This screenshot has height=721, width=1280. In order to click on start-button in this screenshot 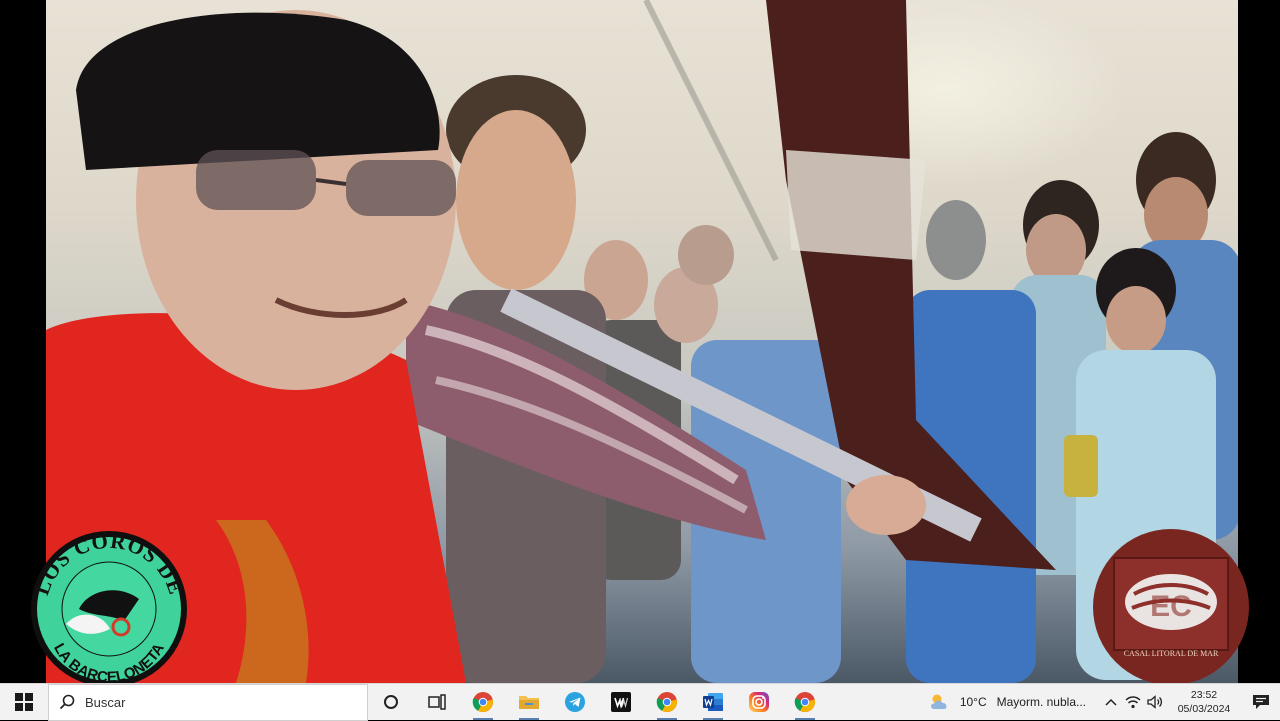, I will do `click(24, 702)`.